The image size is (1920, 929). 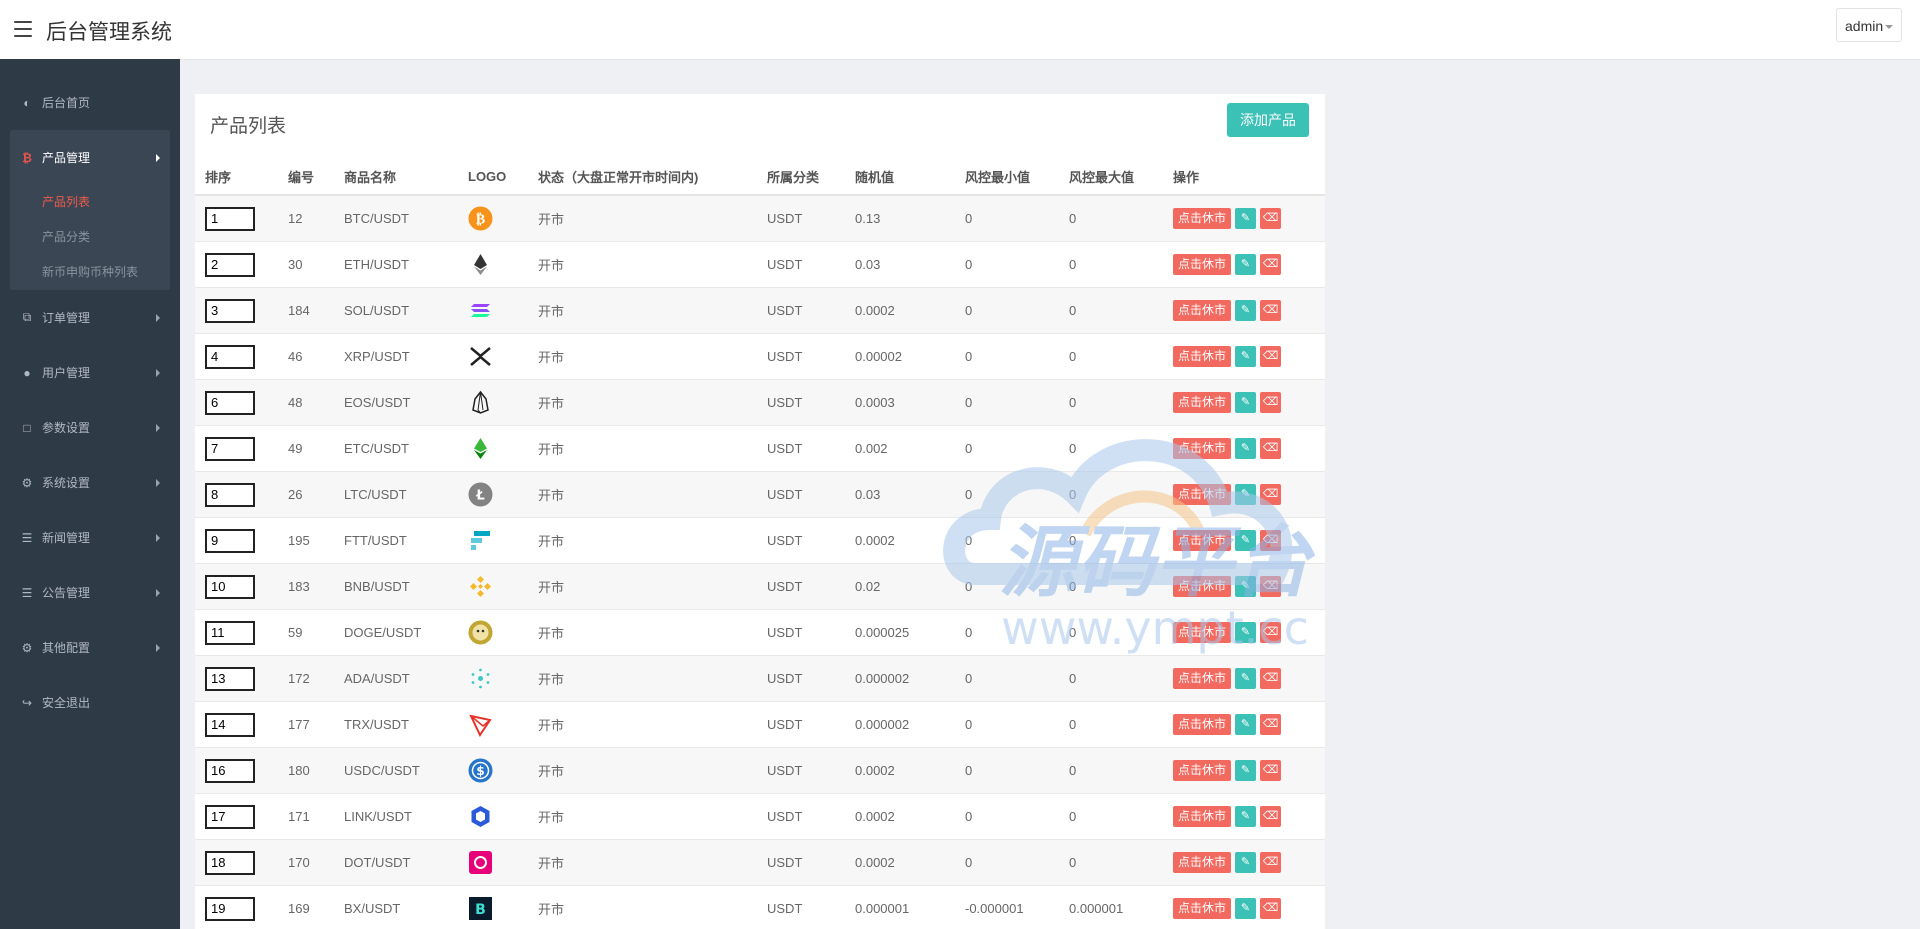 What do you see at coordinates (900, 770) in the screenshot?
I see `random-cell: 0.0002` at bounding box center [900, 770].